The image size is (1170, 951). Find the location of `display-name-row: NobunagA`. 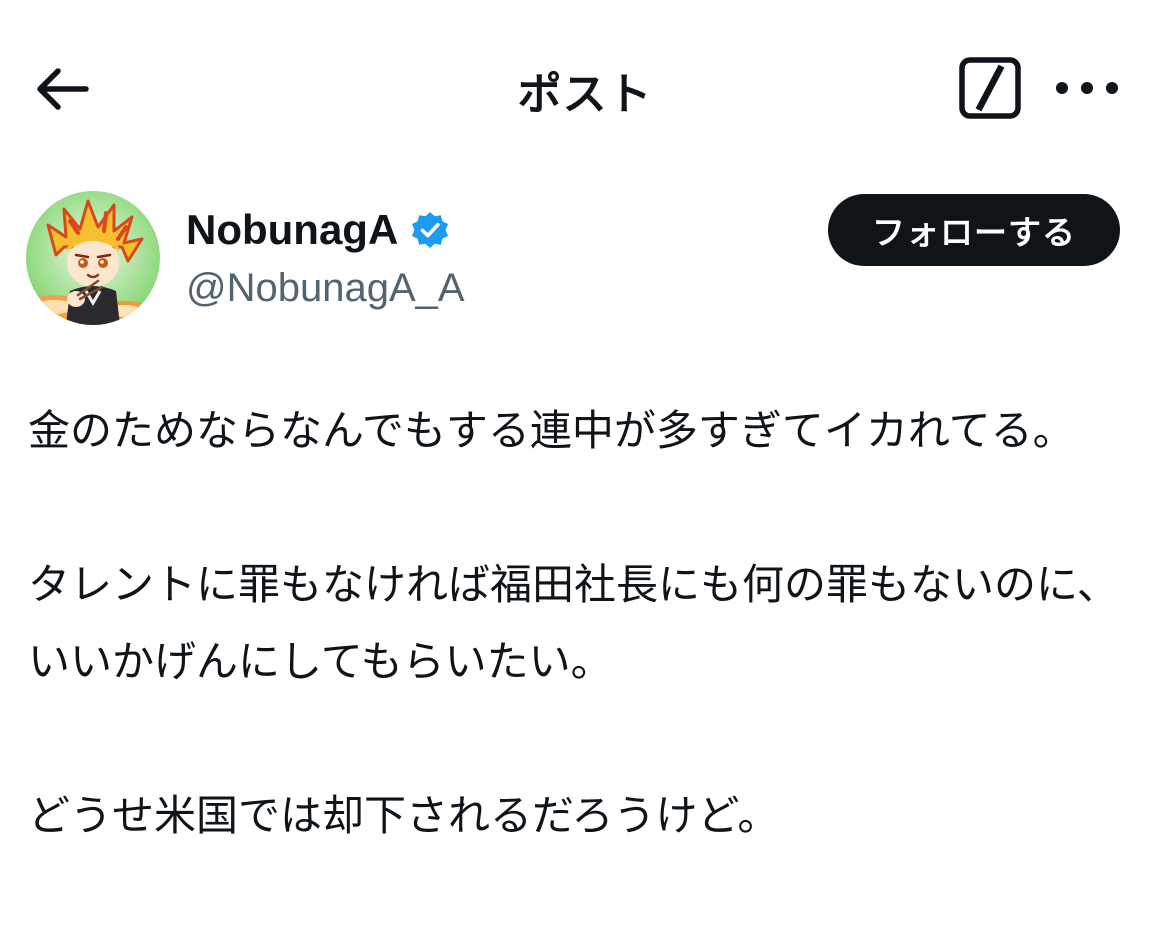

display-name-row: NobunagA is located at coordinates (318, 230).